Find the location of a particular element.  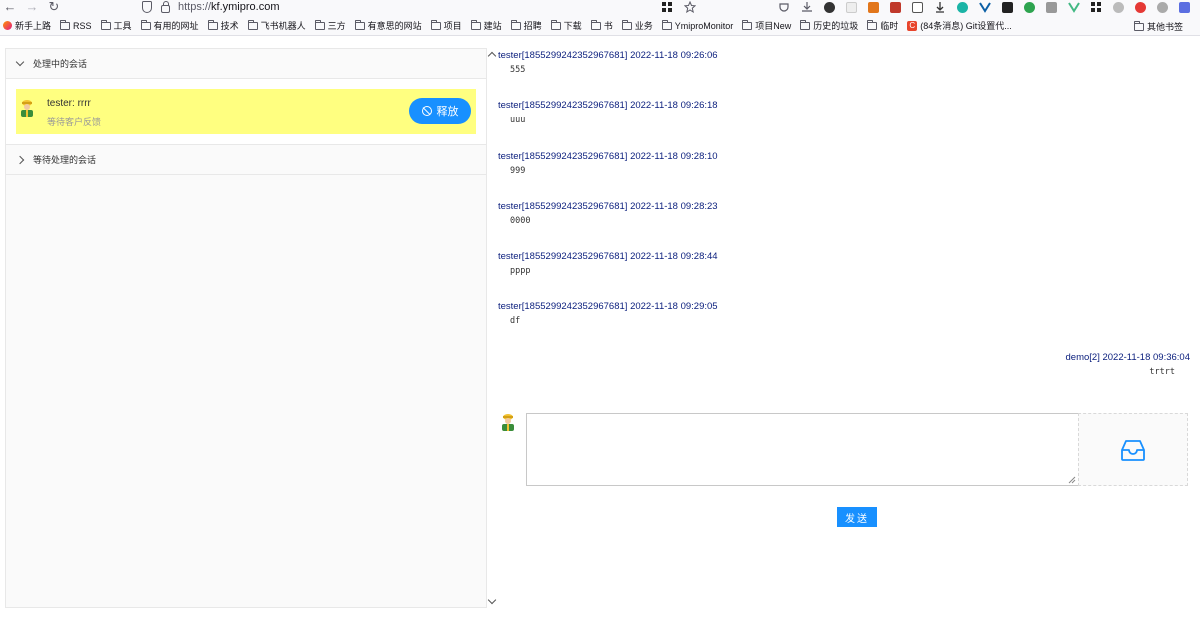

bookmark-item: 下载 is located at coordinates (566, 25).